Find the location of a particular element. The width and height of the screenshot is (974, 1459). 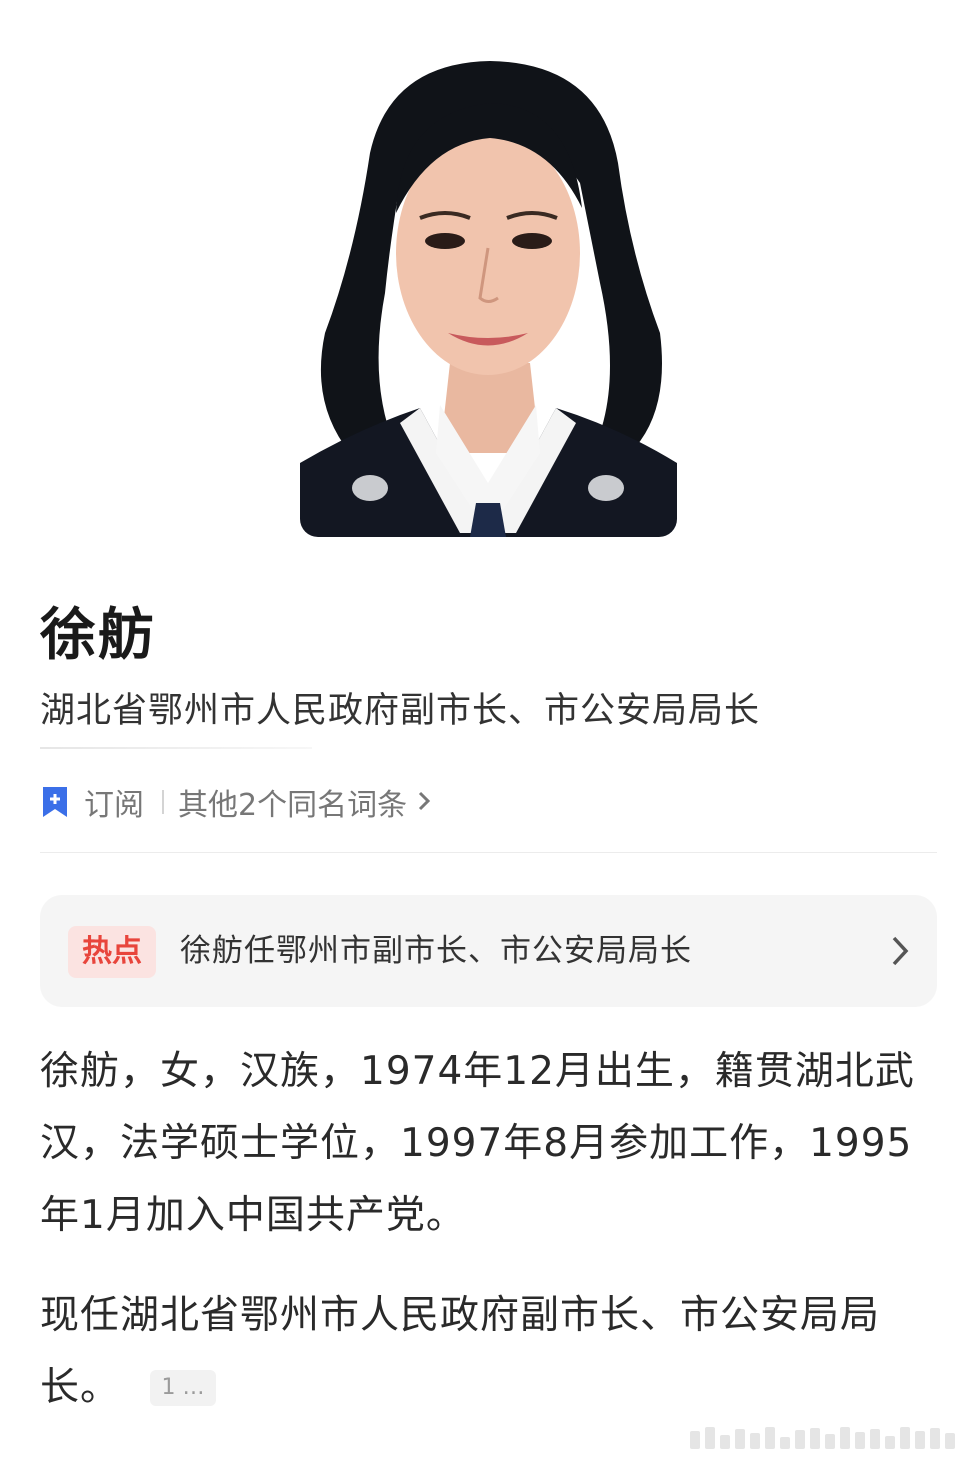

section-divider is located at coordinates (488, 852).